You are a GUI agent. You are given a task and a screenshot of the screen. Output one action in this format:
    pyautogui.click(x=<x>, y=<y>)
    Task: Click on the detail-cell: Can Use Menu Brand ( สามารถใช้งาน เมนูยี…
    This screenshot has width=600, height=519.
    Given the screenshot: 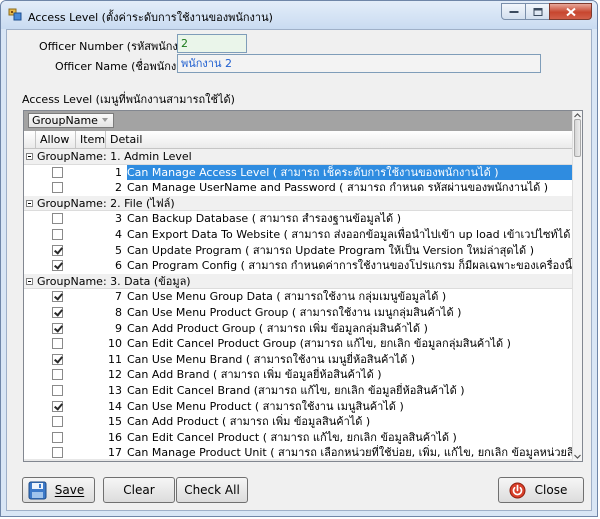 What is the action you would take?
    pyautogui.click(x=350, y=359)
    